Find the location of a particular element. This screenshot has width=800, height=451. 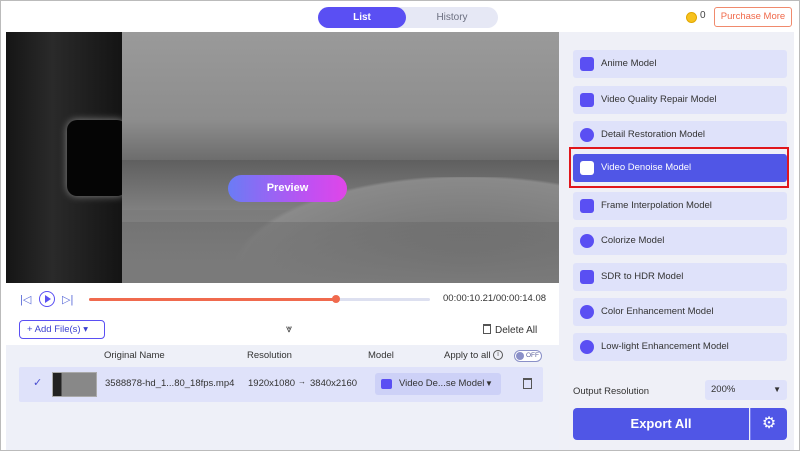

palette-icon is located at coordinates (587, 312).